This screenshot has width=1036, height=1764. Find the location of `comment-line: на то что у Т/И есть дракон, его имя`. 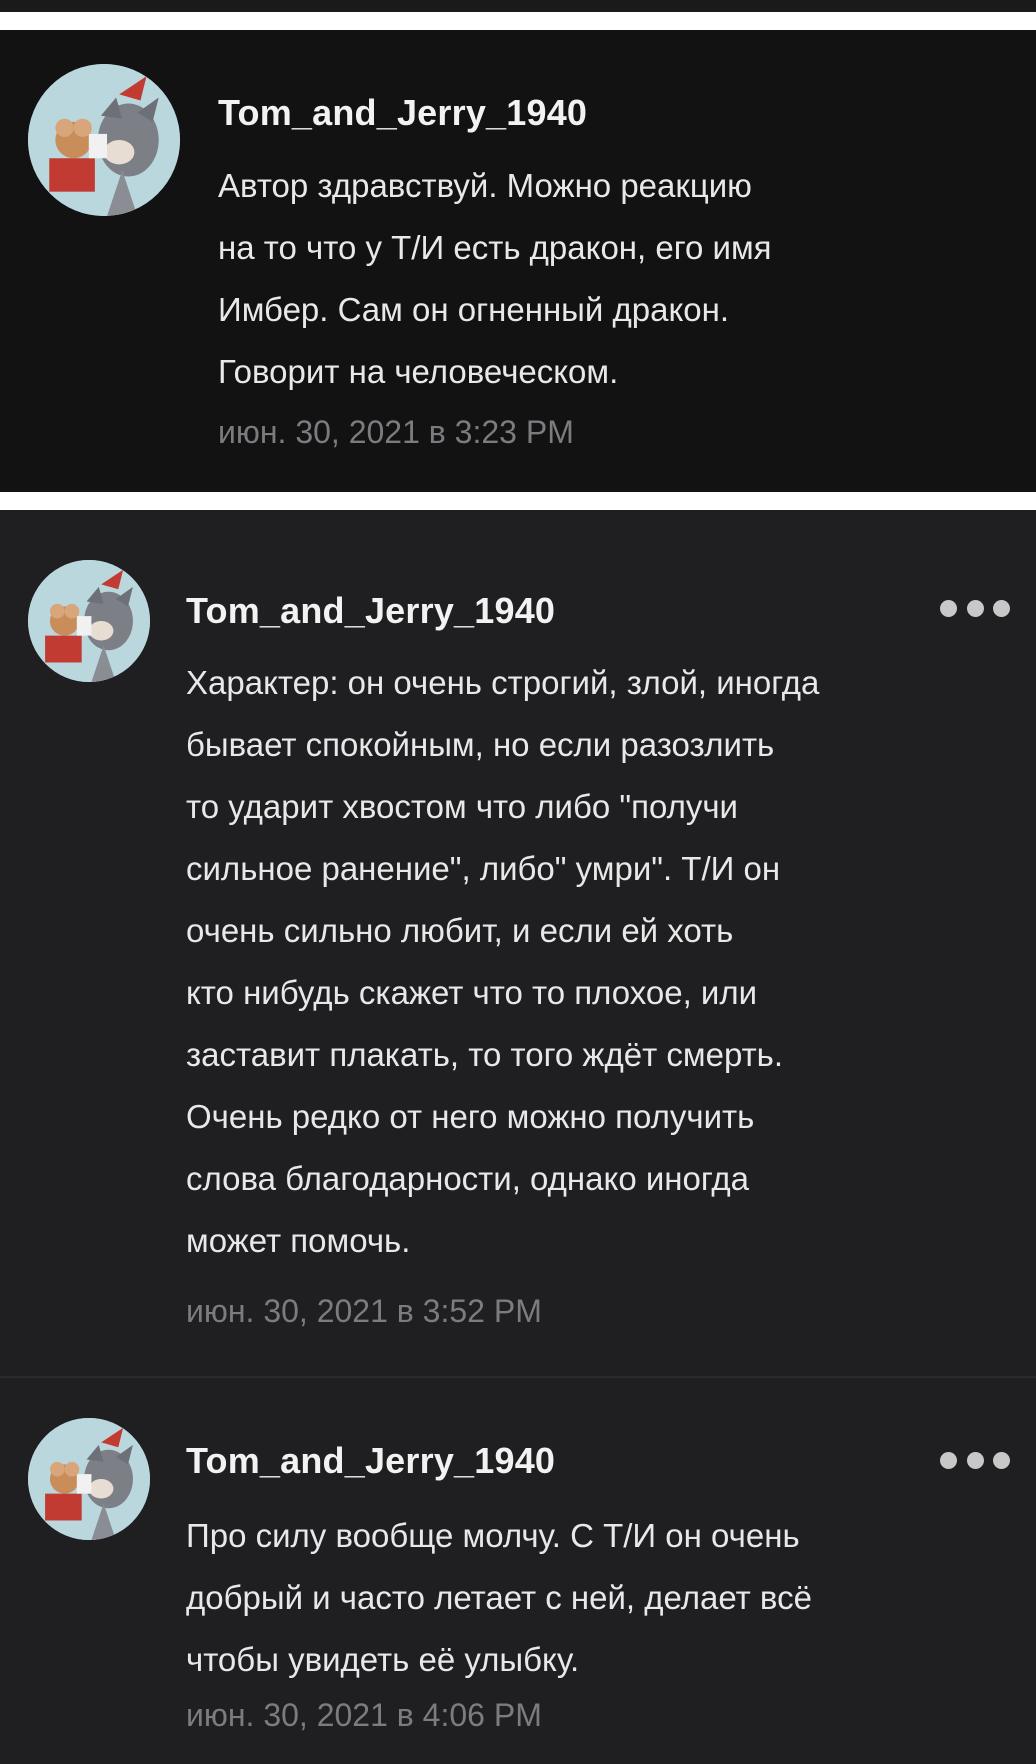

comment-line: на то что у Т/И есть дракон, его имя is located at coordinates (495, 247).